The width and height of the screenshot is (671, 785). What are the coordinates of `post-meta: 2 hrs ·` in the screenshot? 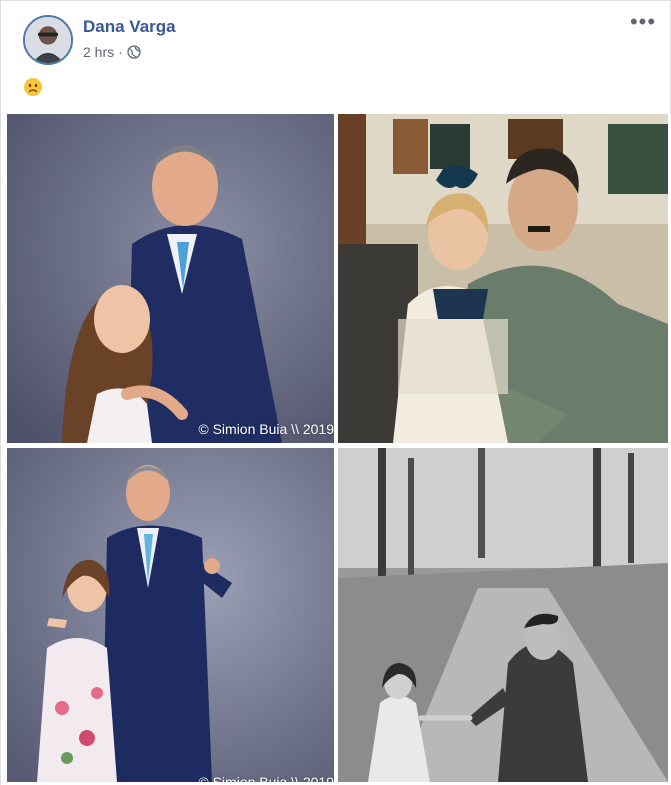 It's located at (112, 52).